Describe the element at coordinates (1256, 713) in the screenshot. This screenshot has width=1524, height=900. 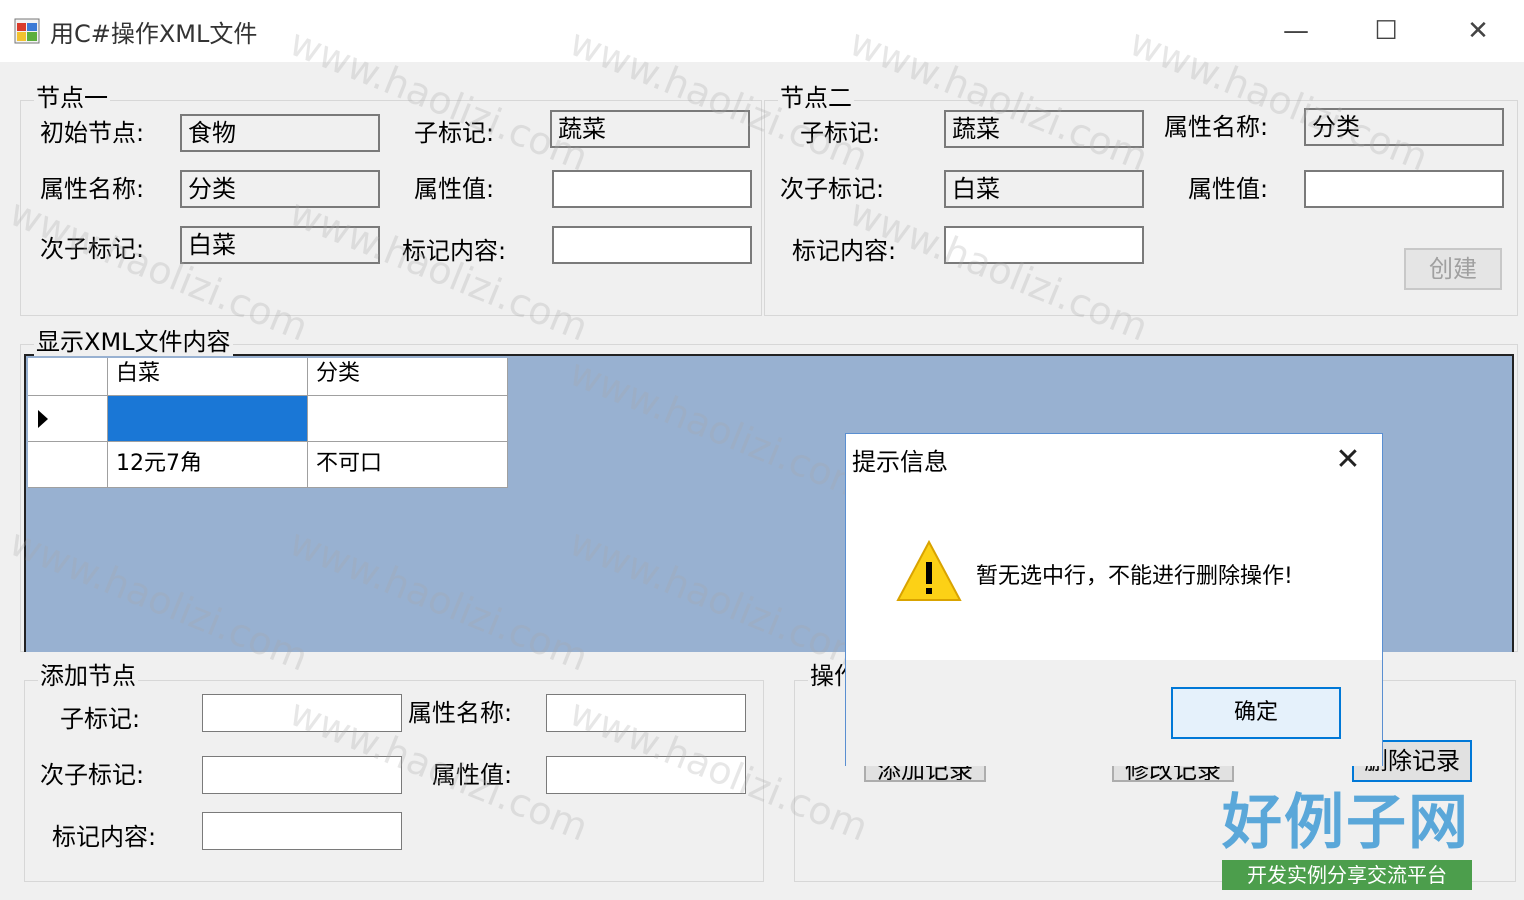
I see `ok-button: 确定` at that location.